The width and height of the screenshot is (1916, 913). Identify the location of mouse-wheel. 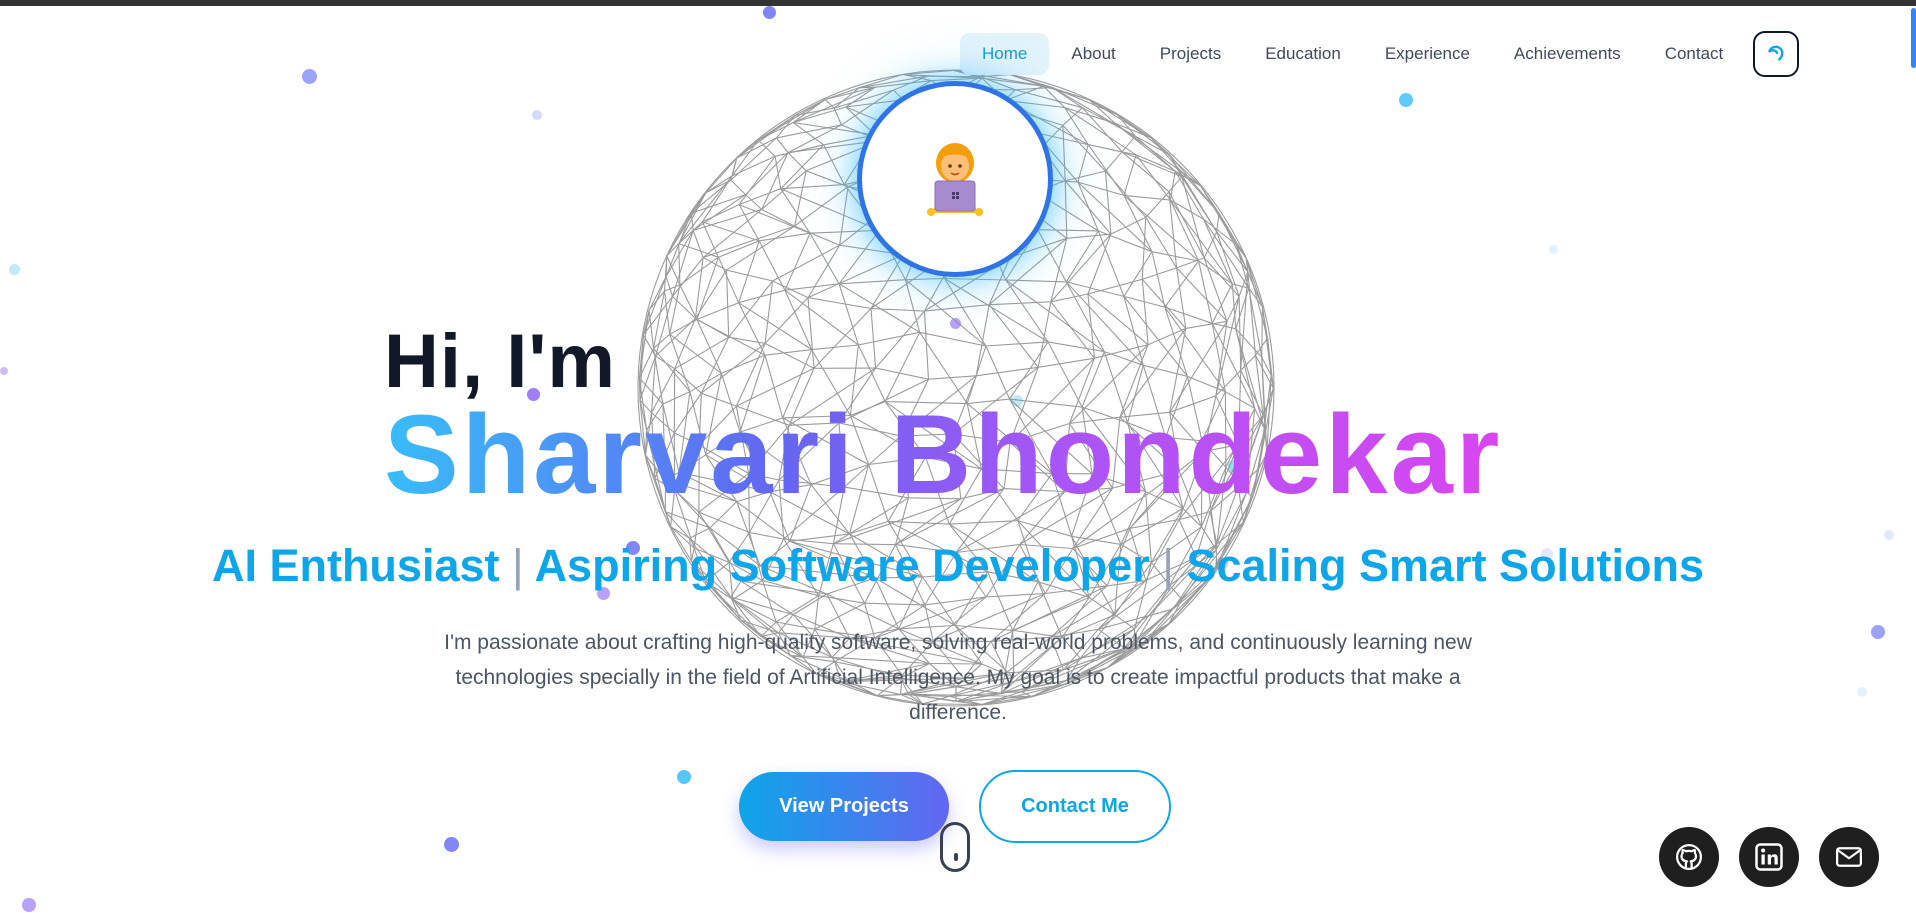
(956, 857).